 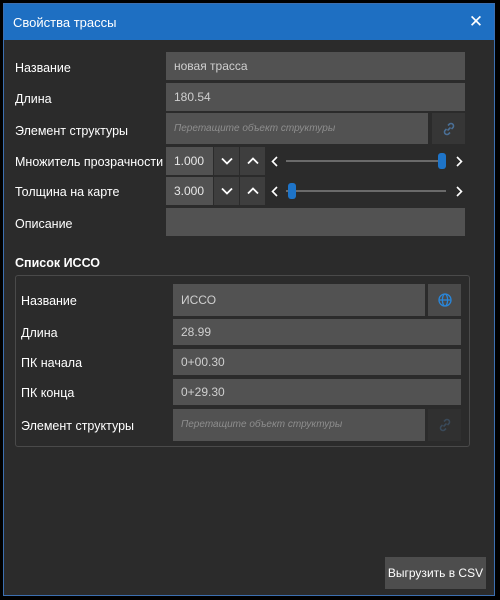 I want to click on isso-length-input: 28.99, so click(x=317, y=332).